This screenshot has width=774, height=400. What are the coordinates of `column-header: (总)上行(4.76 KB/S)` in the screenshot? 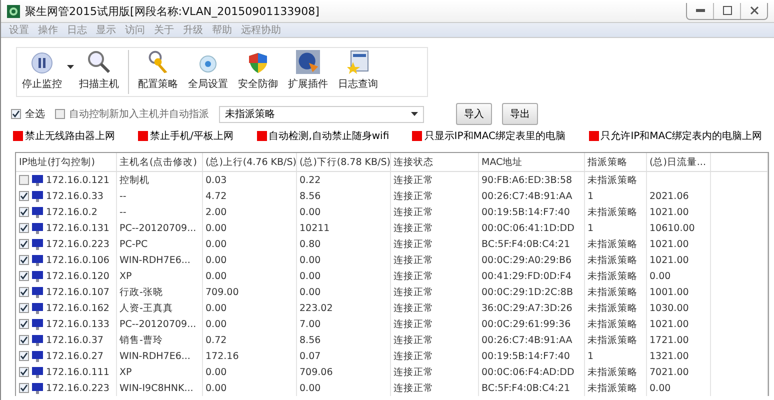 It's located at (249, 162).